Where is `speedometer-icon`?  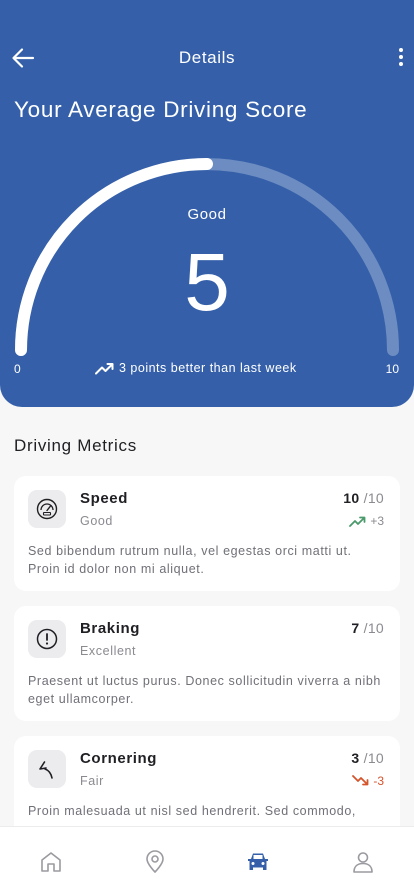 speedometer-icon is located at coordinates (47, 509).